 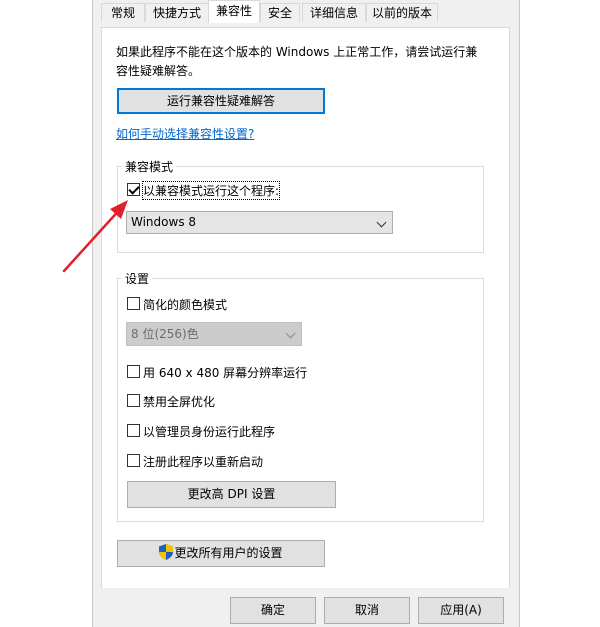 I want to click on change-all-users-button: 更改所有用户的设置, so click(x=221, y=553).